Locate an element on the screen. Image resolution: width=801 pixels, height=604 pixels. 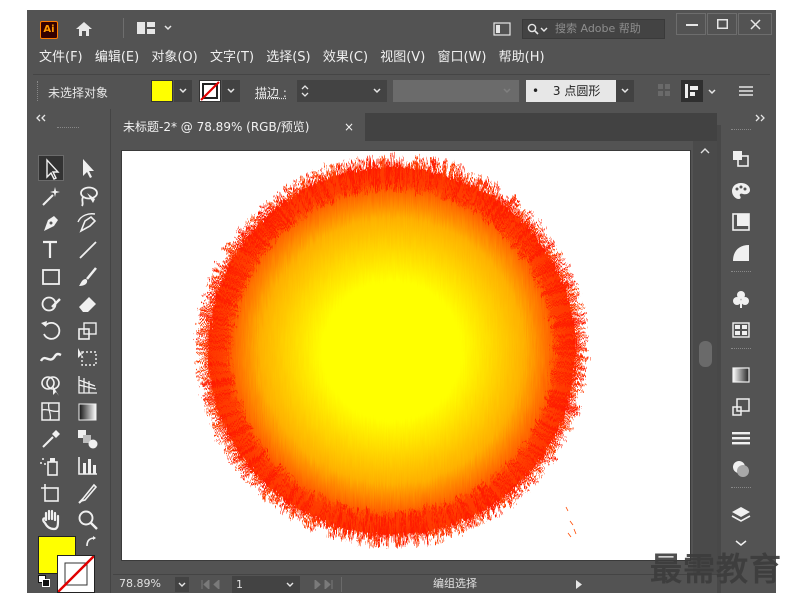
swap-fill-stroke-icon is located at coordinates (91, 542).